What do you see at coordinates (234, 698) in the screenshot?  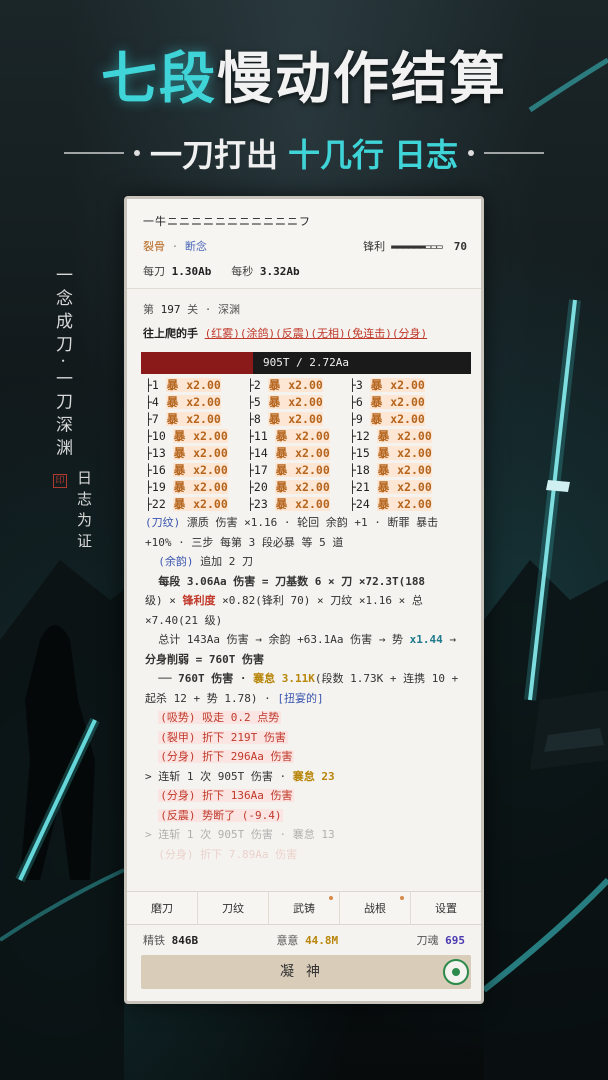 I see `log-line: 起杀 12 + 势 1.78) · [扭宴的]` at bounding box center [234, 698].